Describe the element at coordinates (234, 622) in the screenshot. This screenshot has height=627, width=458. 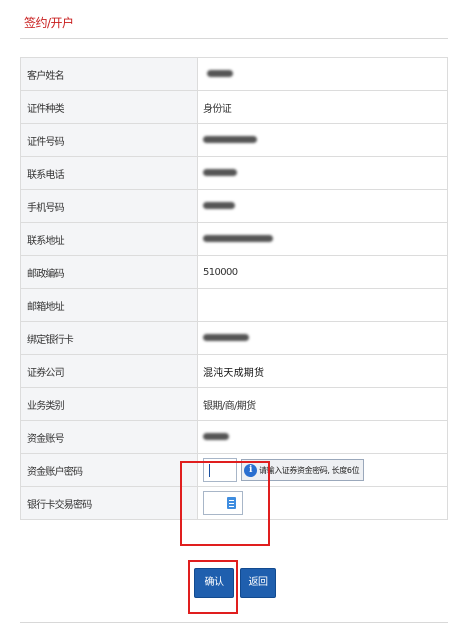
I see `bottom-divider` at that location.